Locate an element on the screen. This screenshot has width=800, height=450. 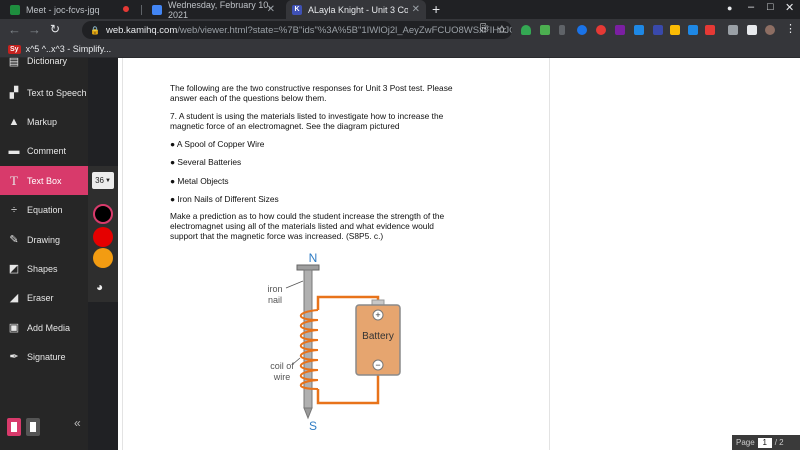
comment-icon: ▬ is located at coordinates (14, 150).